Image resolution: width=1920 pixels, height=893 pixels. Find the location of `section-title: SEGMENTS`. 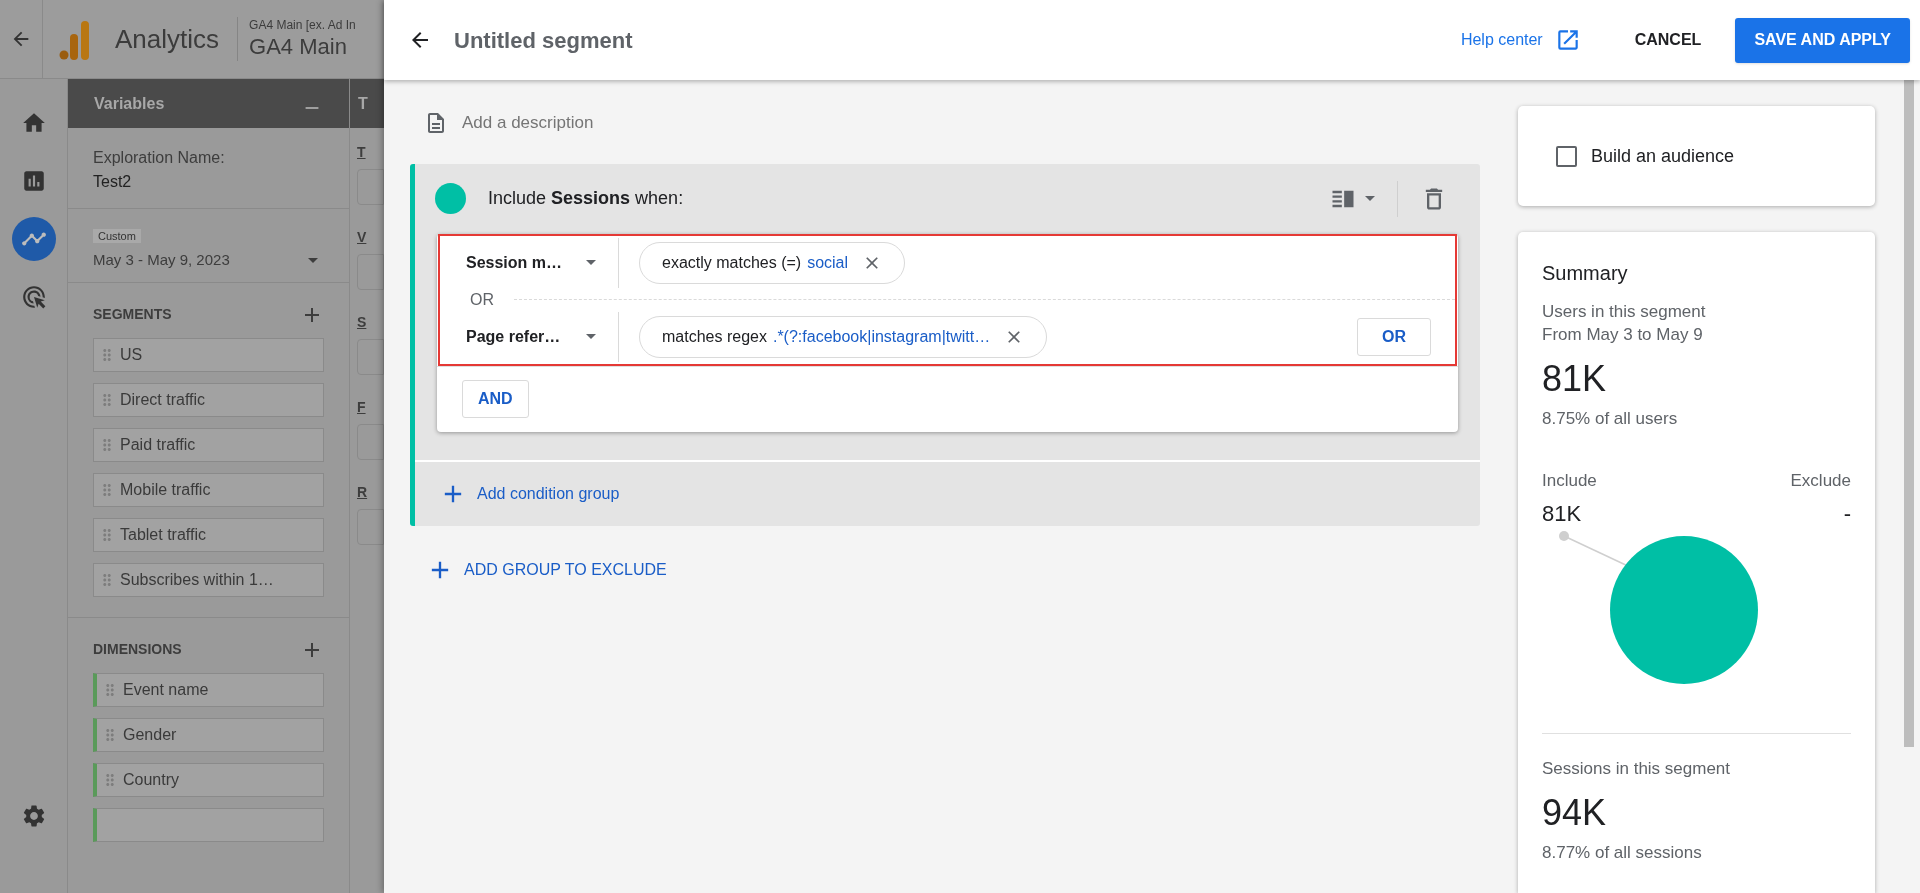

section-title: SEGMENTS is located at coordinates (132, 314).